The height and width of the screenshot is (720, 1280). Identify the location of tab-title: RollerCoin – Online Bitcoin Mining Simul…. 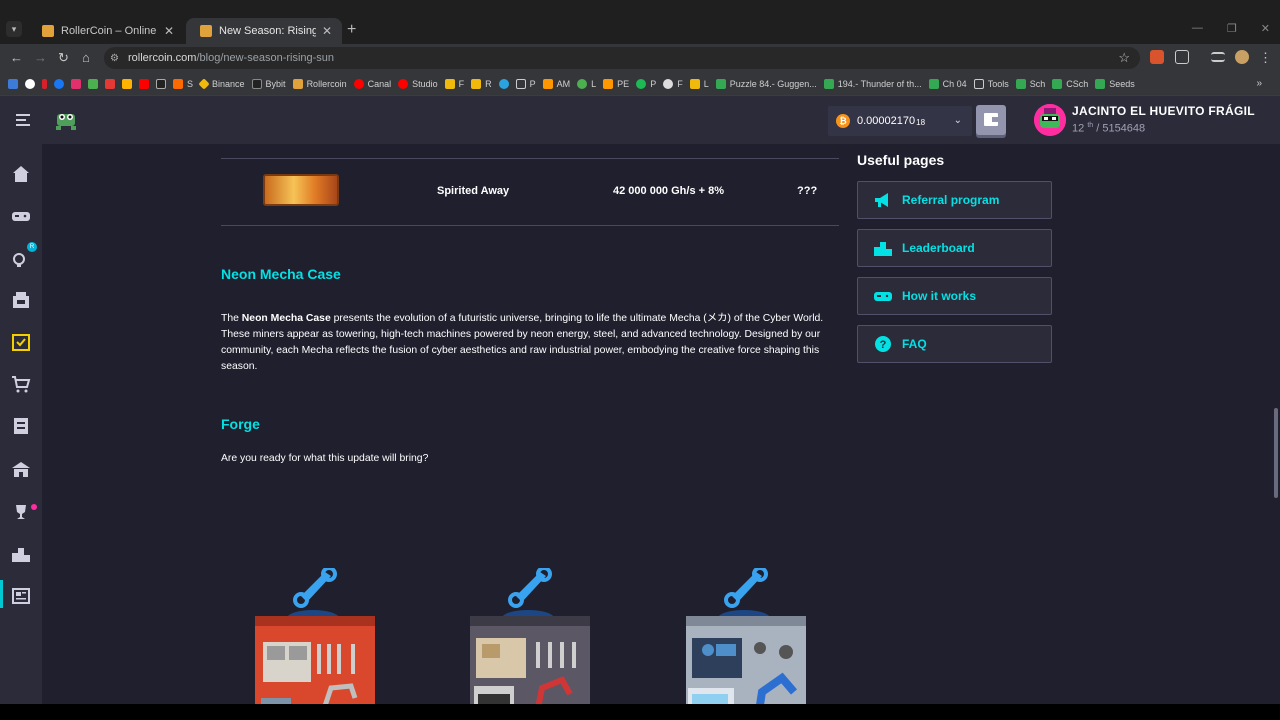
(109, 31).